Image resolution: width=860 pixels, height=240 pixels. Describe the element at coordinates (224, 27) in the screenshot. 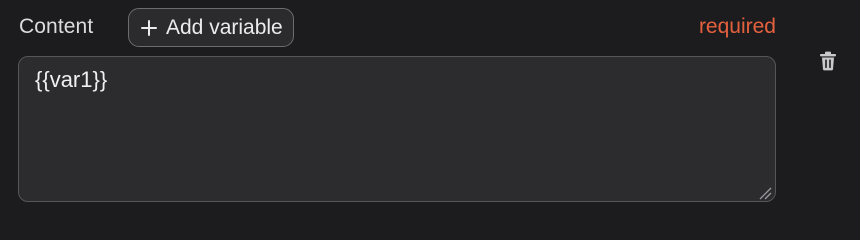

I see `add-variable-label: Add variable` at that location.